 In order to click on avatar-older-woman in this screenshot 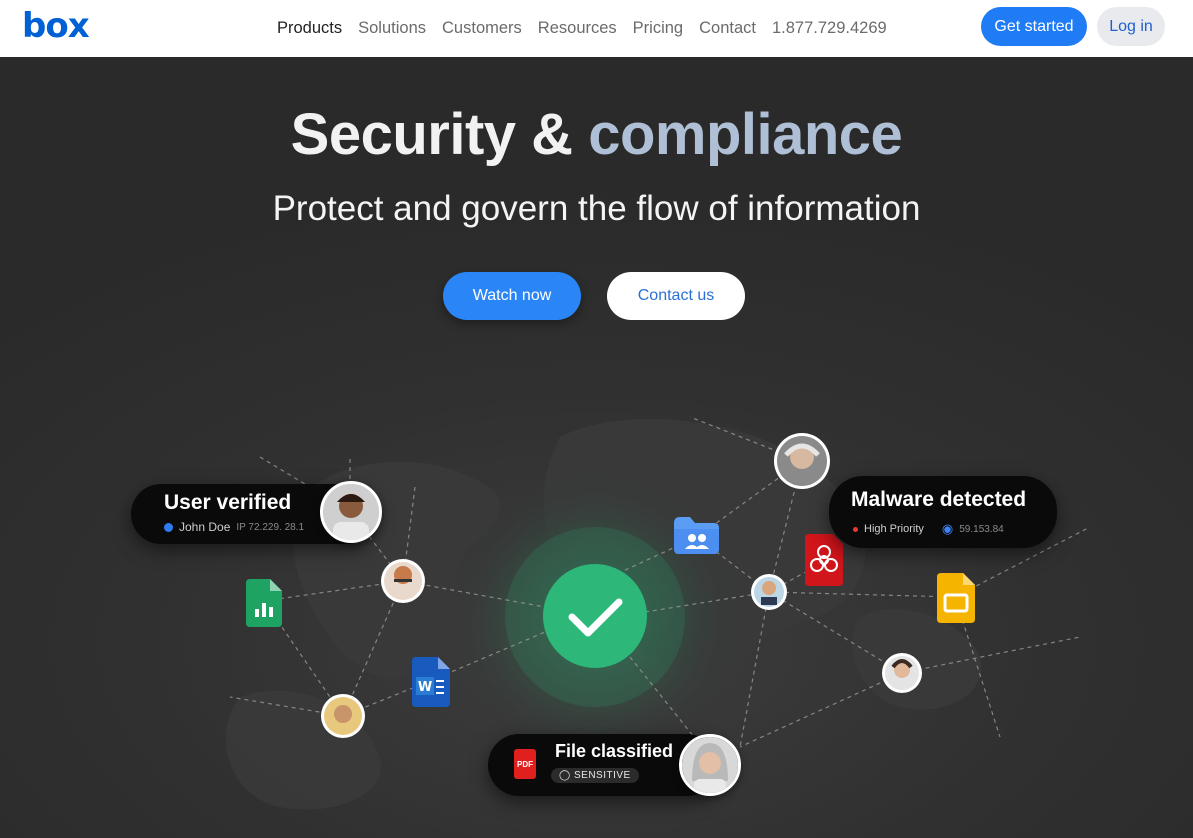, I will do `click(802, 461)`.